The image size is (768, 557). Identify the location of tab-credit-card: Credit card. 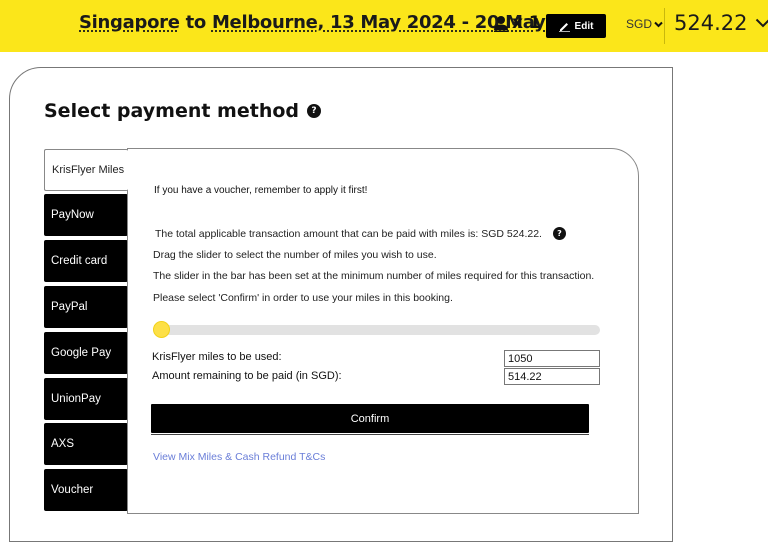
(86, 261).